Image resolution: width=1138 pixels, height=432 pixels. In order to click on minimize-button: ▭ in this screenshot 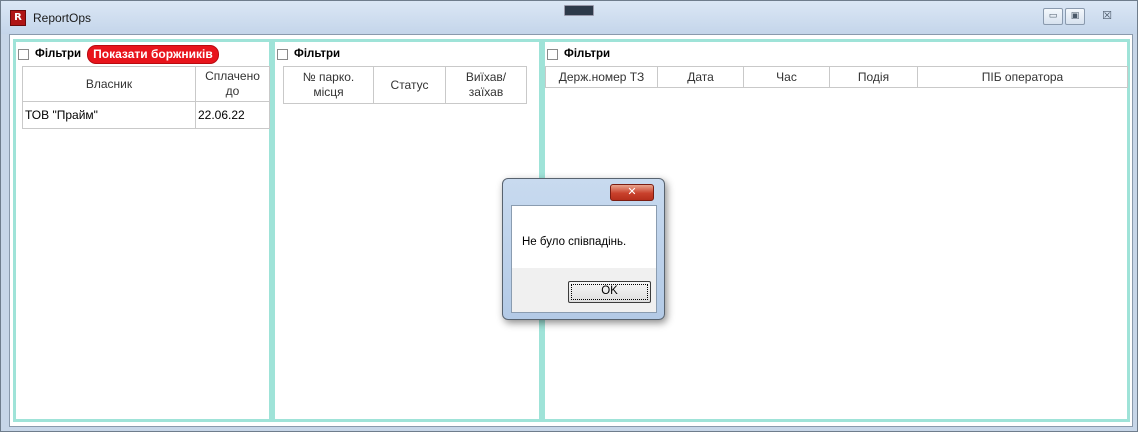, I will do `click(1053, 16)`.